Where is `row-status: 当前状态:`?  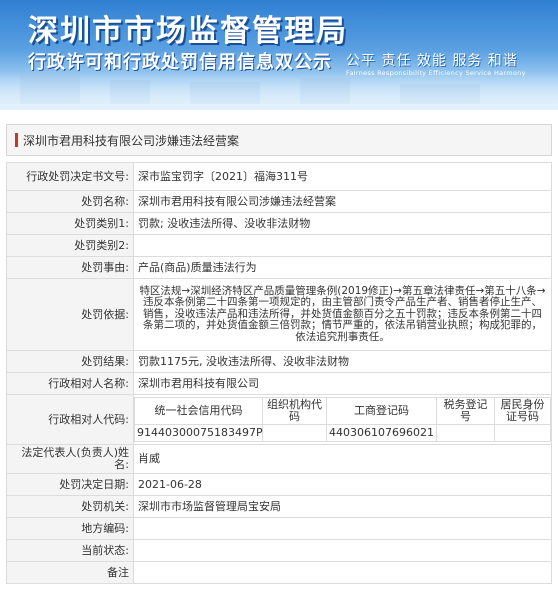
row-status: 当前状态: is located at coordinates (279, 550).